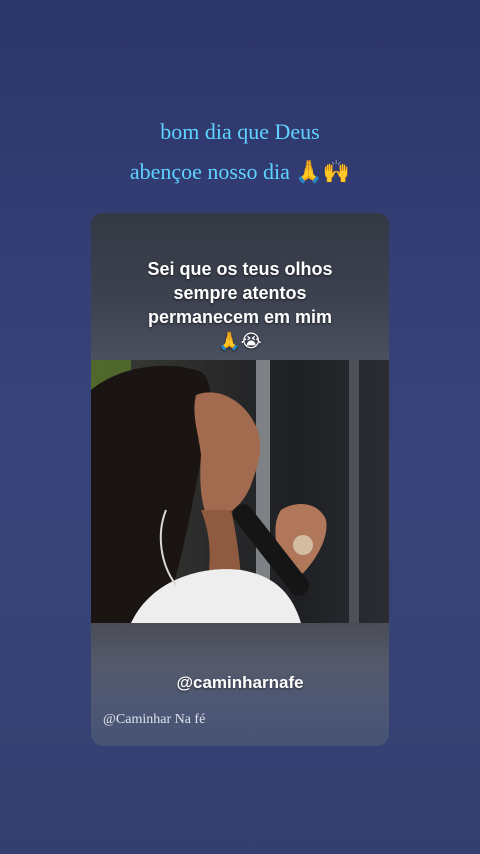 This screenshot has height=854, width=480. Describe the element at coordinates (240, 269) in the screenshot. I see `lyrics-line-1: Sei que os teus olhos` at that location.